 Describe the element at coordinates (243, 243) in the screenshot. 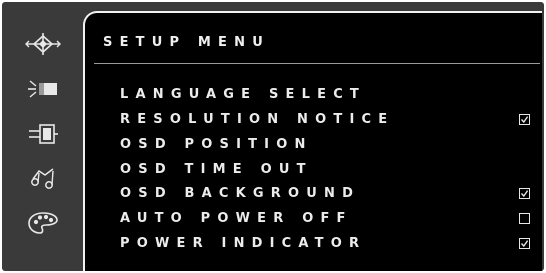

I see `menu-item-label: POWER INDICATOR` at that location.